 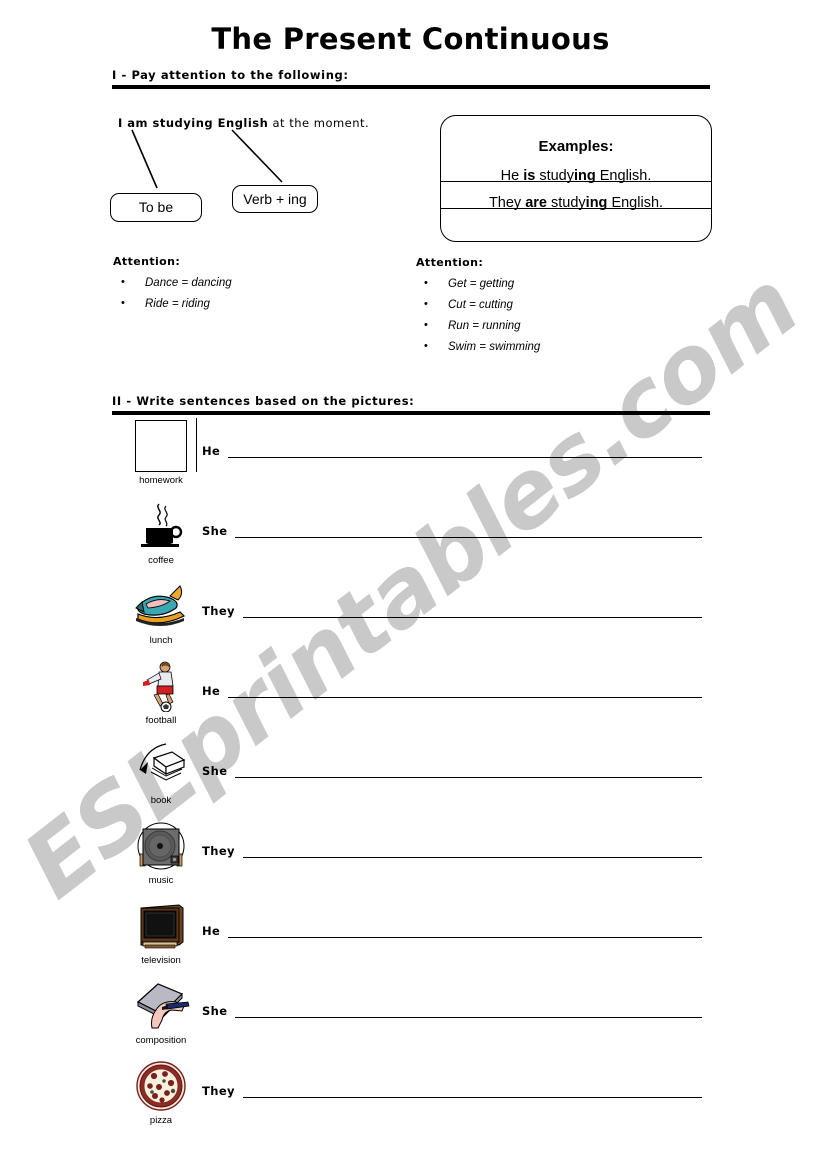 What do you see at coordinates (411, 413) in the screenshot?
I see `section-2-rule` at bounding box center [411, 413].